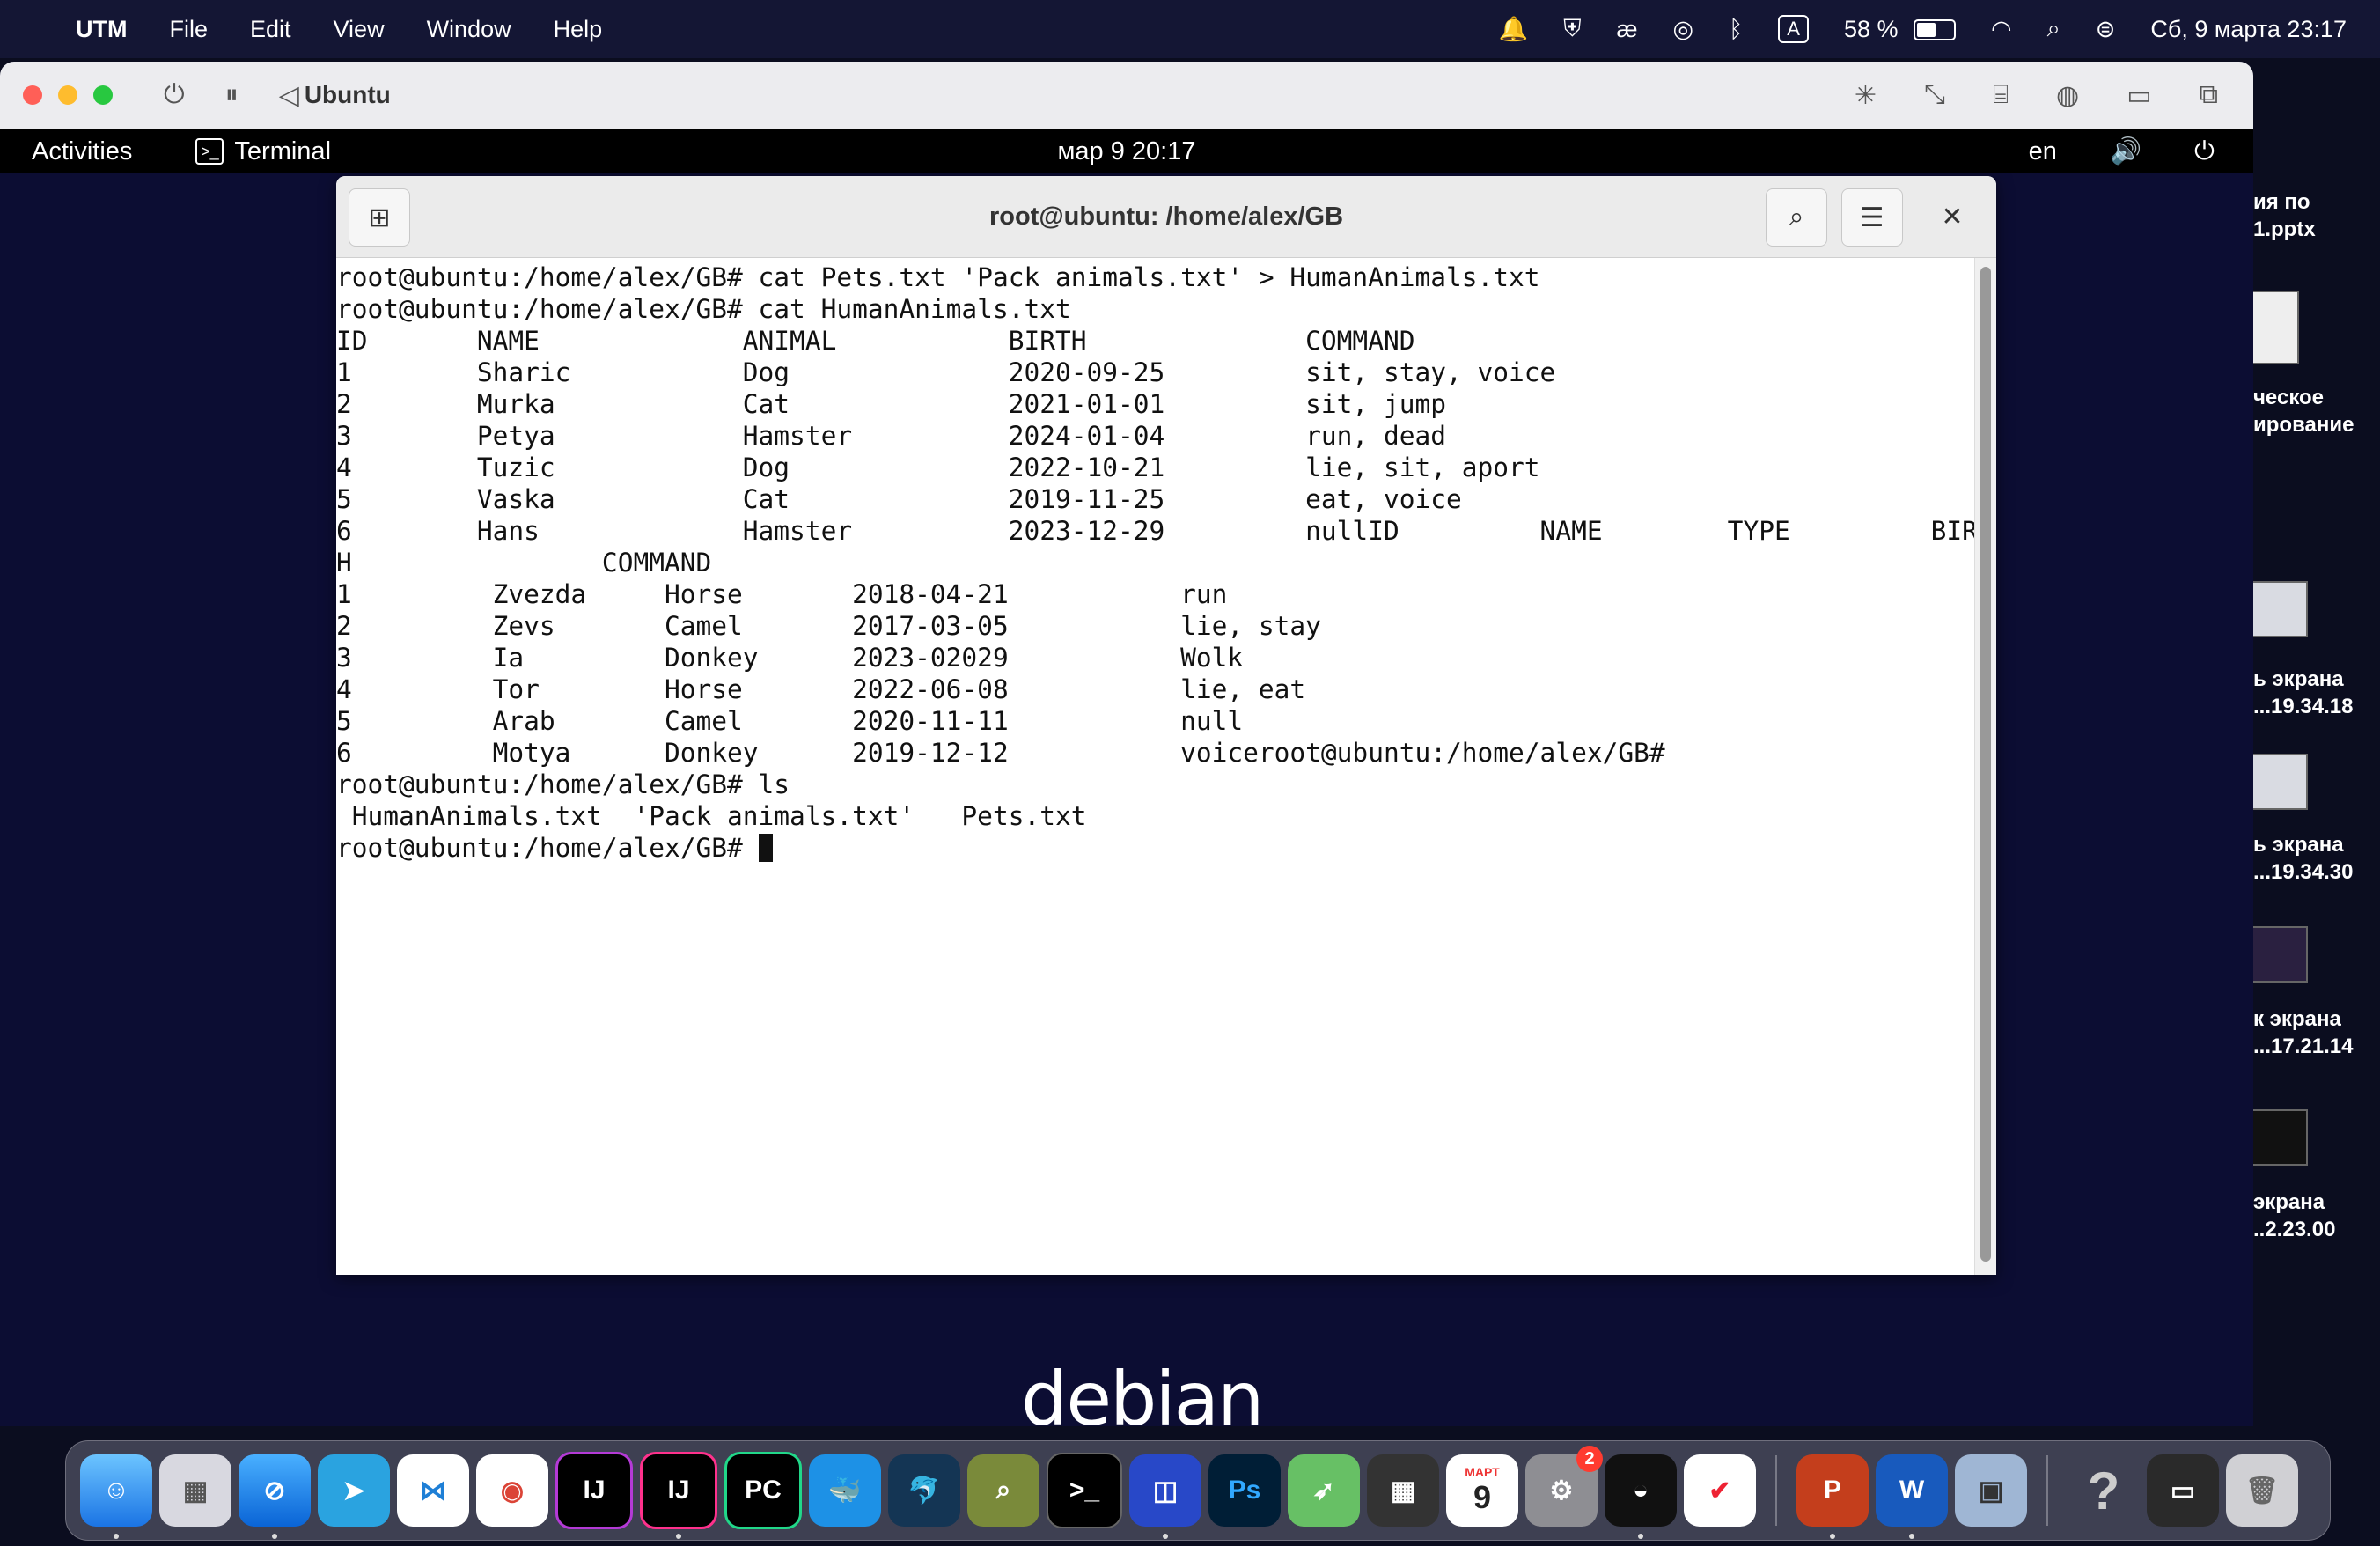  I want to click on debian-logo: debian, so click(1142, 1391).